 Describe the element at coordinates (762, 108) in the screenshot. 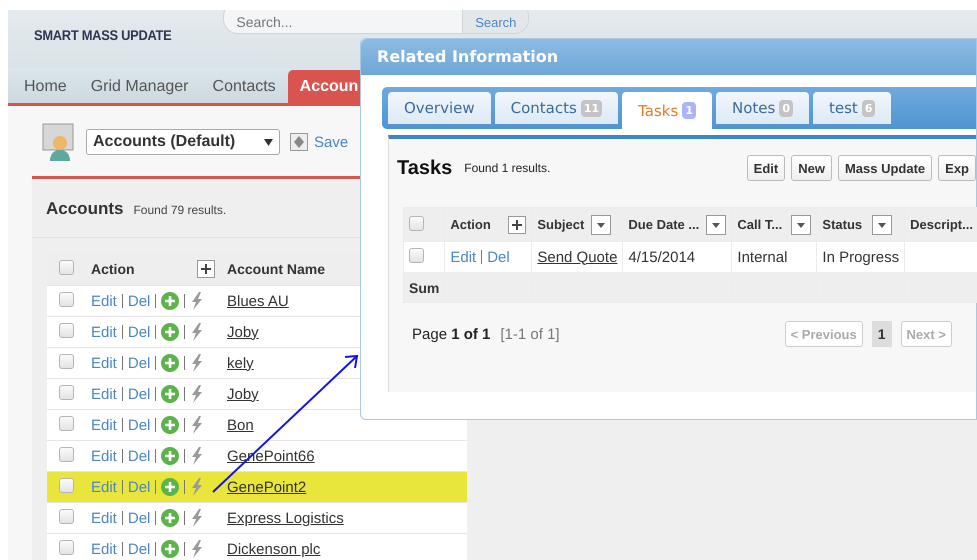

I see `tab: Notes 0` at that location.